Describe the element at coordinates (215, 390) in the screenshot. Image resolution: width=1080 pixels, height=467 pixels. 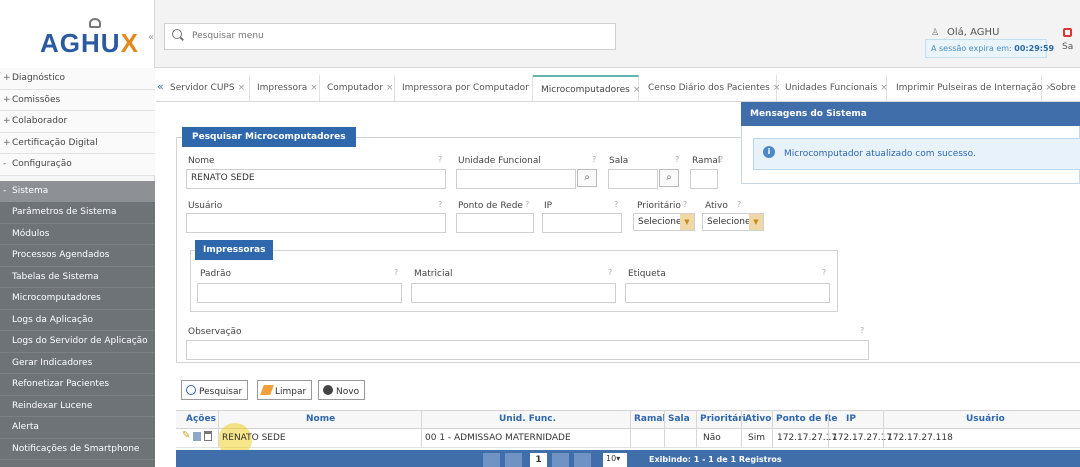
I see `pesquisar-button: Pesquisar` at that location.